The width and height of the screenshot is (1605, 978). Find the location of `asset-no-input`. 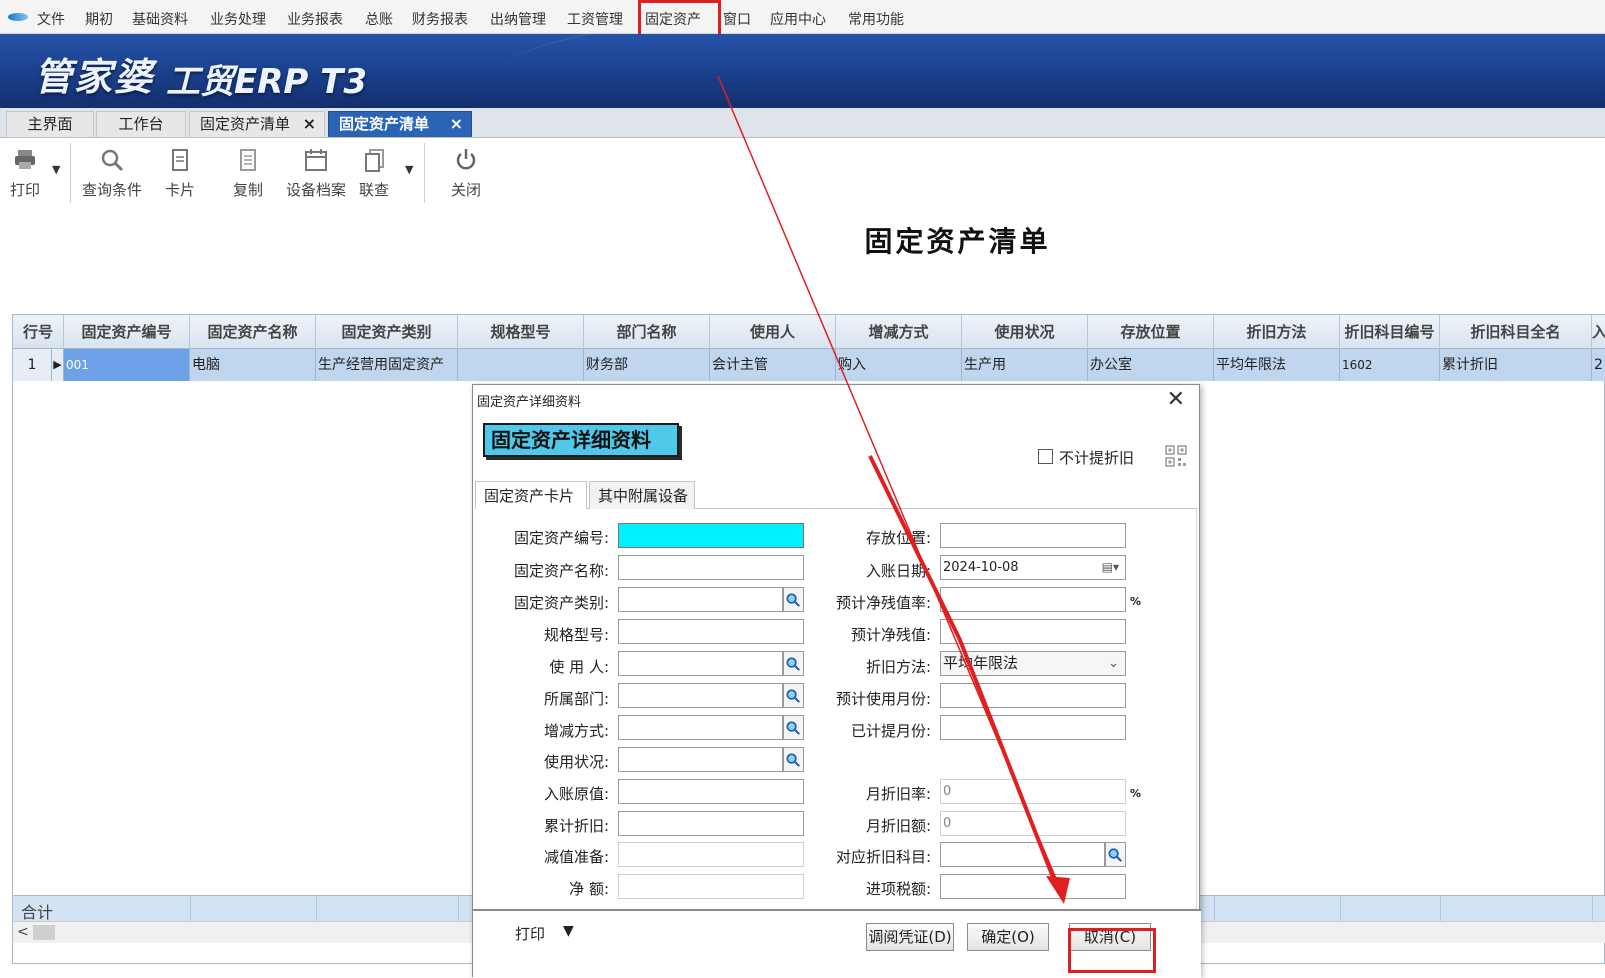

asset-no-input is located at coordinates (711, 535).